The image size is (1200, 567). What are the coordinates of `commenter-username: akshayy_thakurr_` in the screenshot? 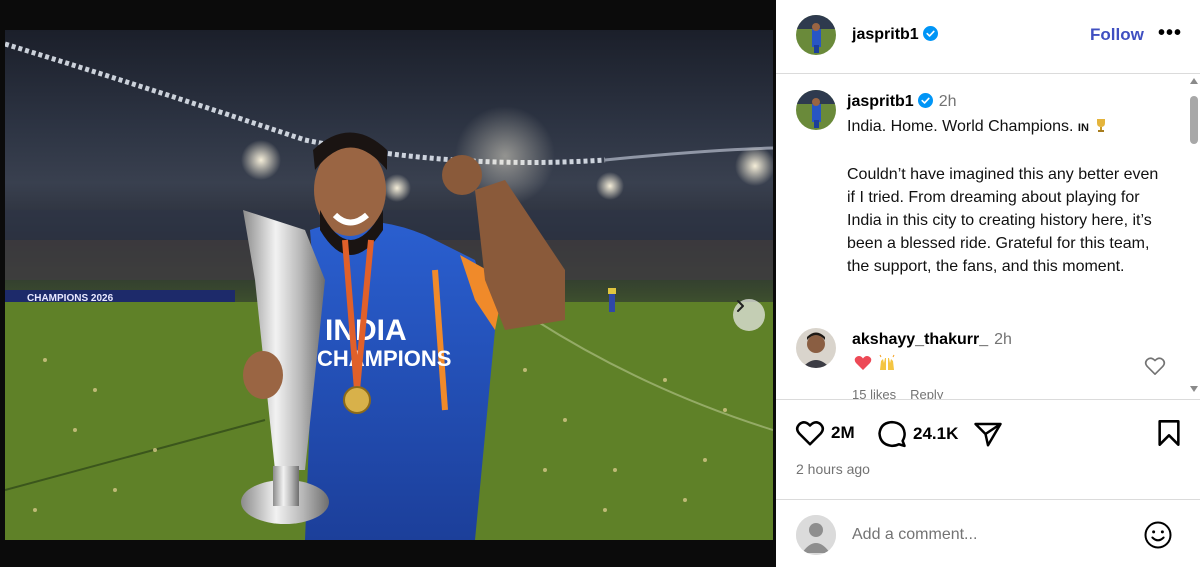 It's located at (920, 339).